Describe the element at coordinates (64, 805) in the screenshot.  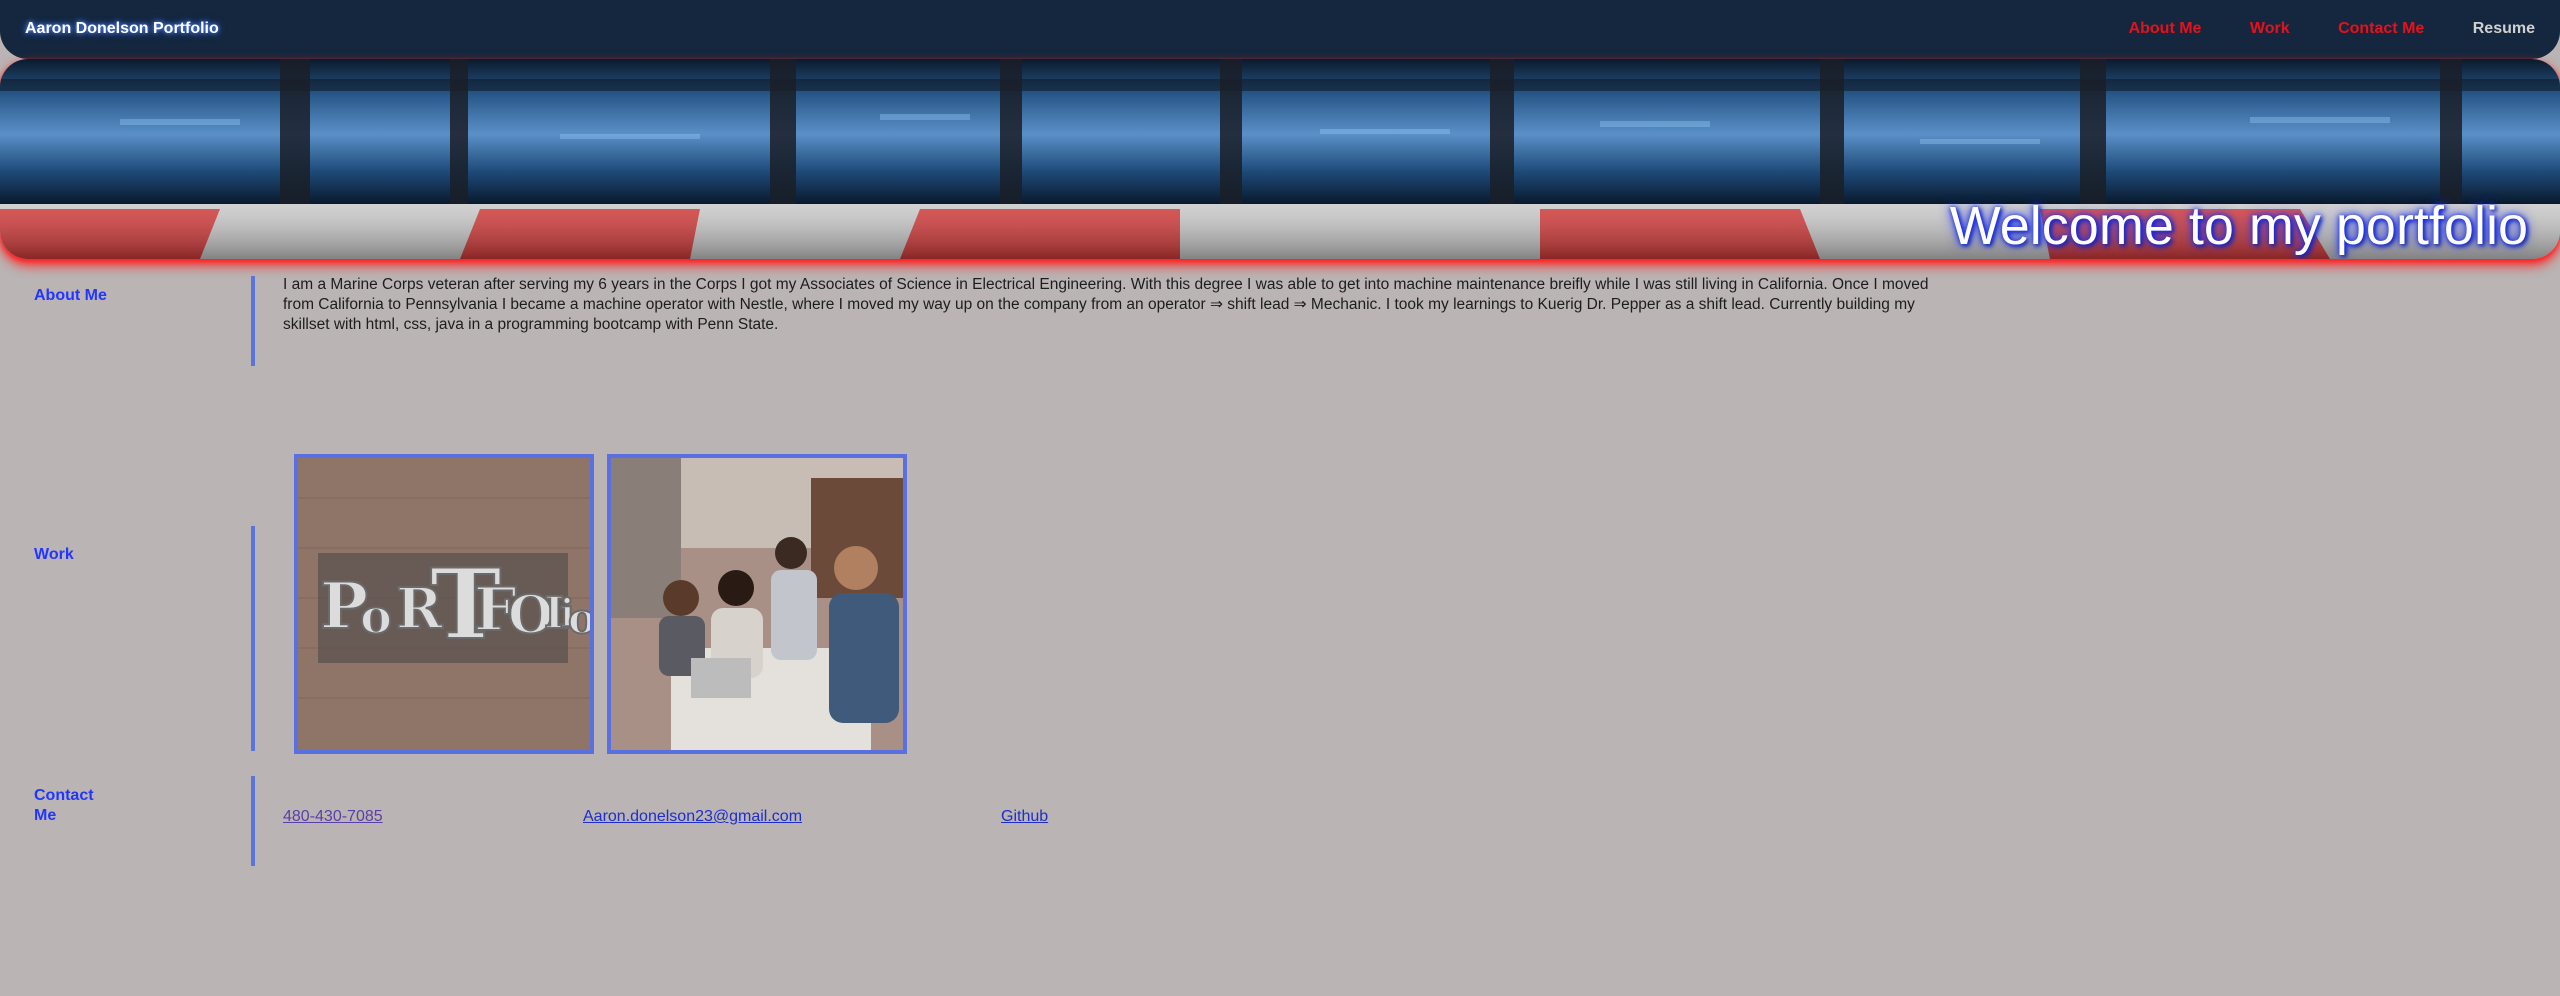
I see `contact-me-label: Contact Me` at that location.